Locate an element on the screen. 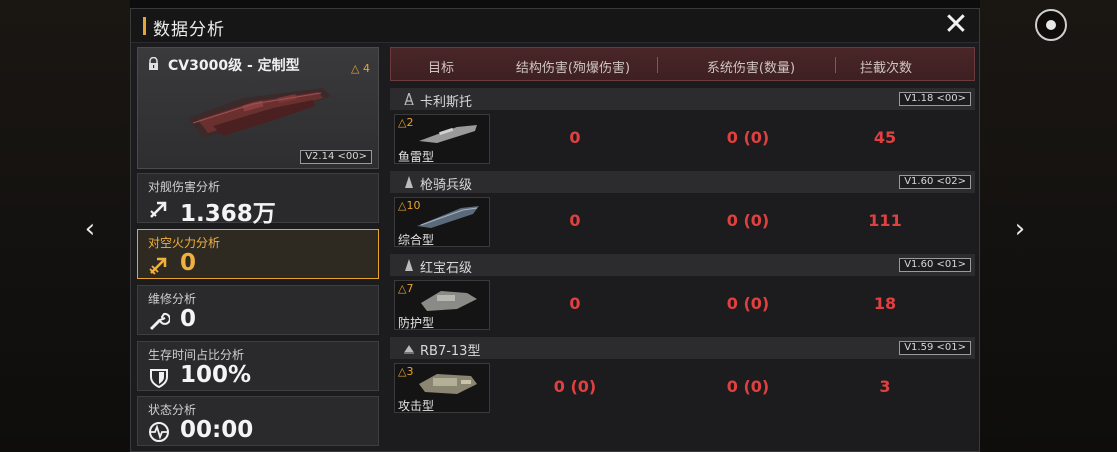  unit-type: 综合型 is located at coordinates (416, 240).